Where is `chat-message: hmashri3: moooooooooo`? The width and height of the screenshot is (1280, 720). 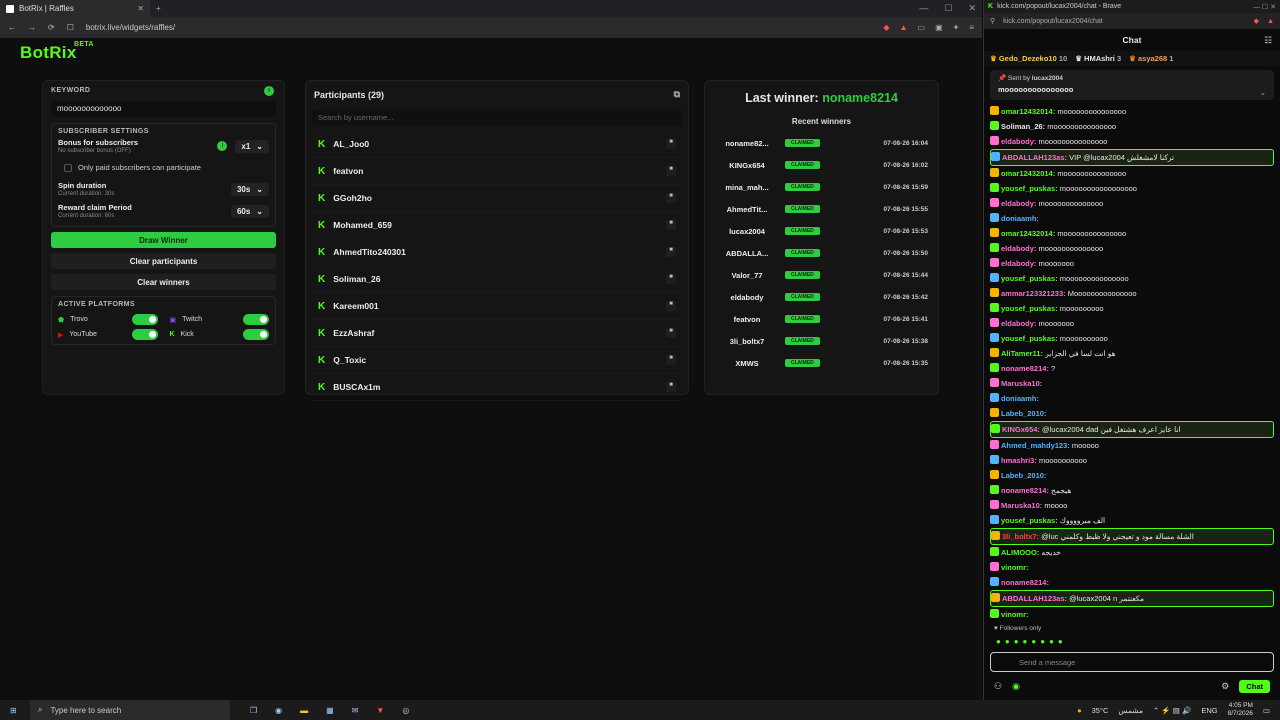 chat-message: hmashri3: moooooooooo is located at coordinates (1132, 460).